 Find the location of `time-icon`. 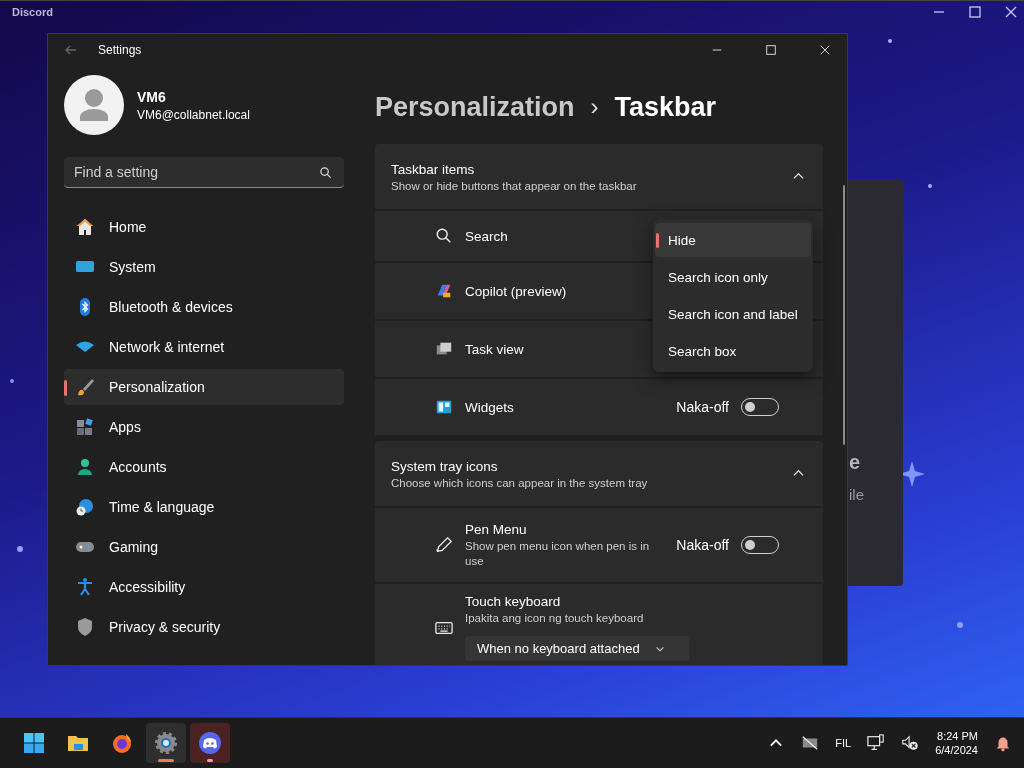

time-icon is located at coordinates (85, 507).